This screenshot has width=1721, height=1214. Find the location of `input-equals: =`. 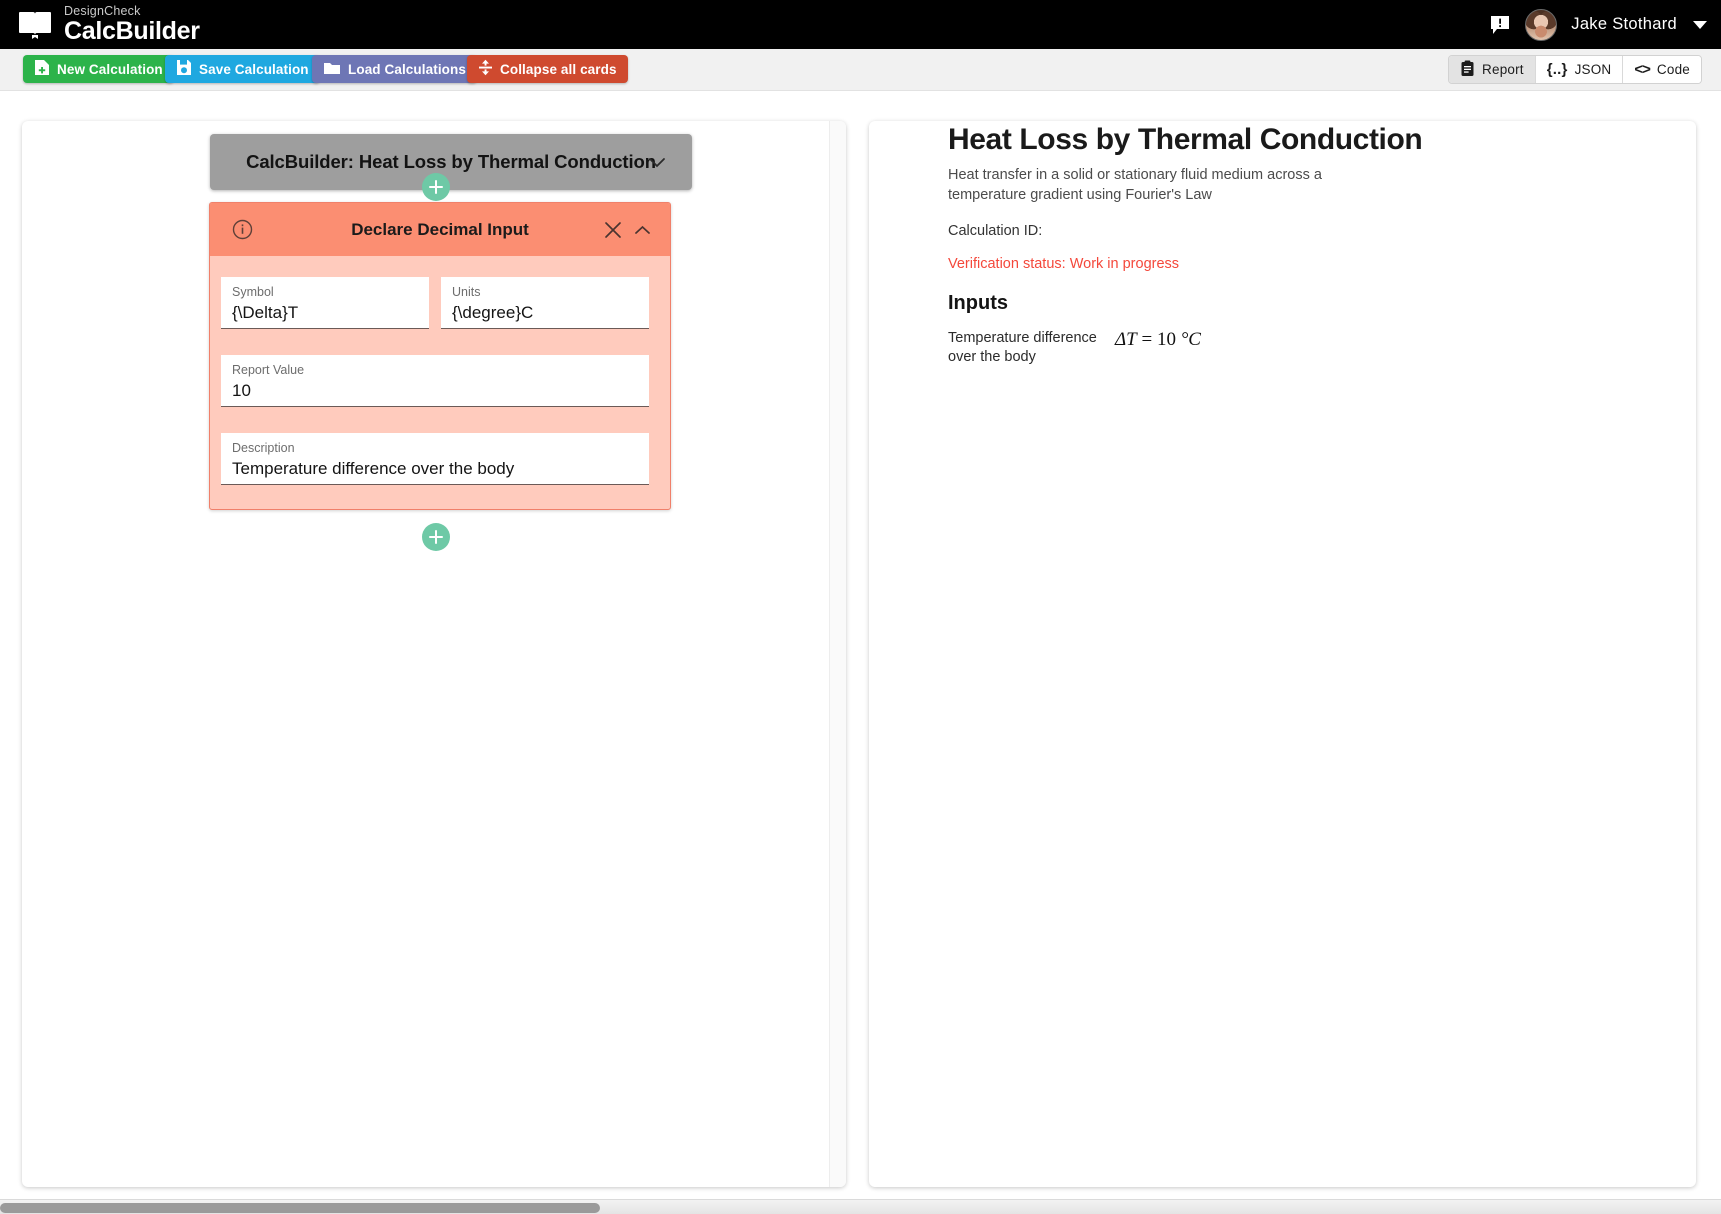

input-equals: = is located at coordinates (1147, 339).